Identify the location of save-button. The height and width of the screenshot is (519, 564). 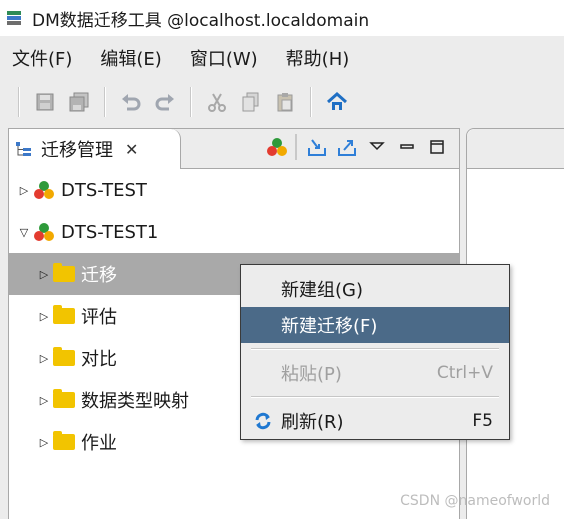
(45, 102).